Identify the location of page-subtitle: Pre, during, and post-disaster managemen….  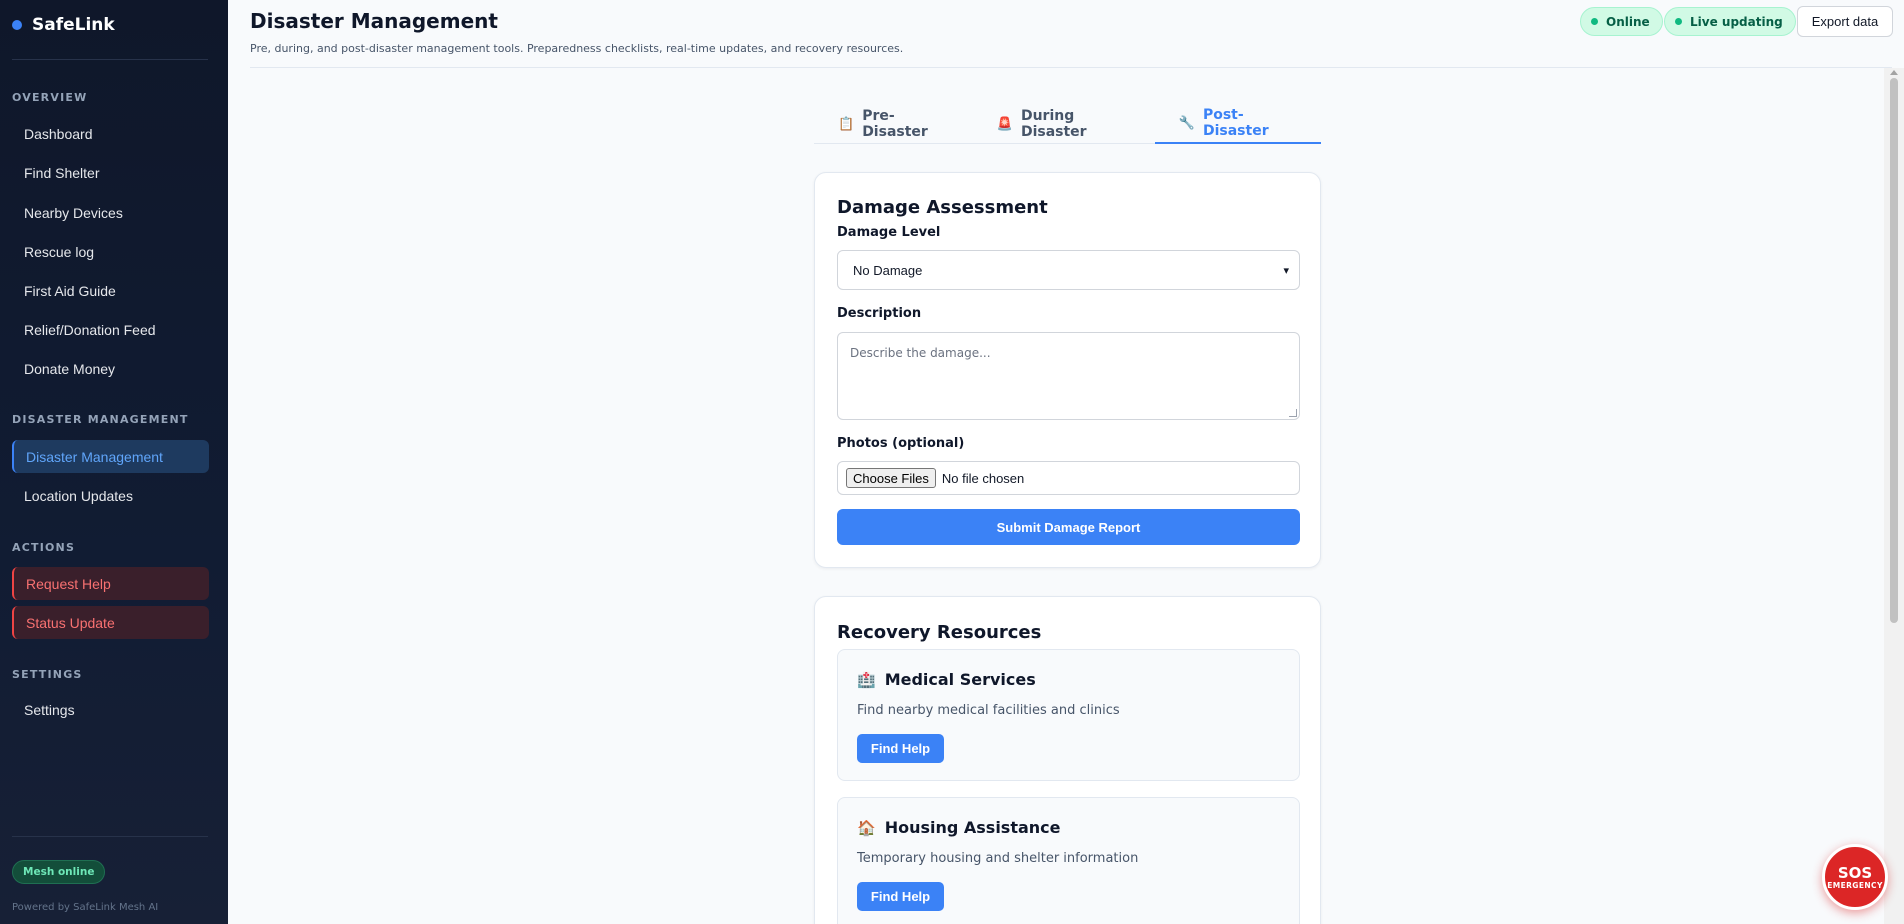
(577, 48).